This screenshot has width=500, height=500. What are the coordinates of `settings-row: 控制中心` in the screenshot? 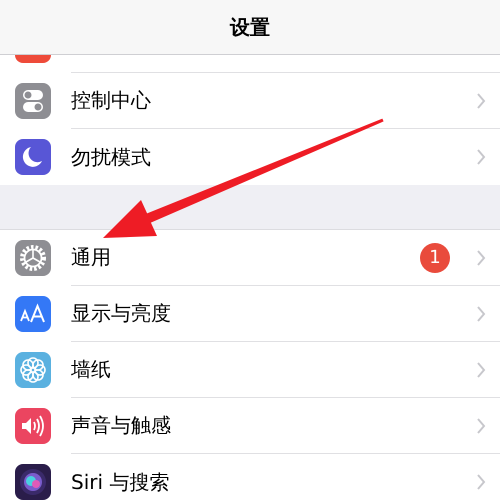 It's located at (250, 101).